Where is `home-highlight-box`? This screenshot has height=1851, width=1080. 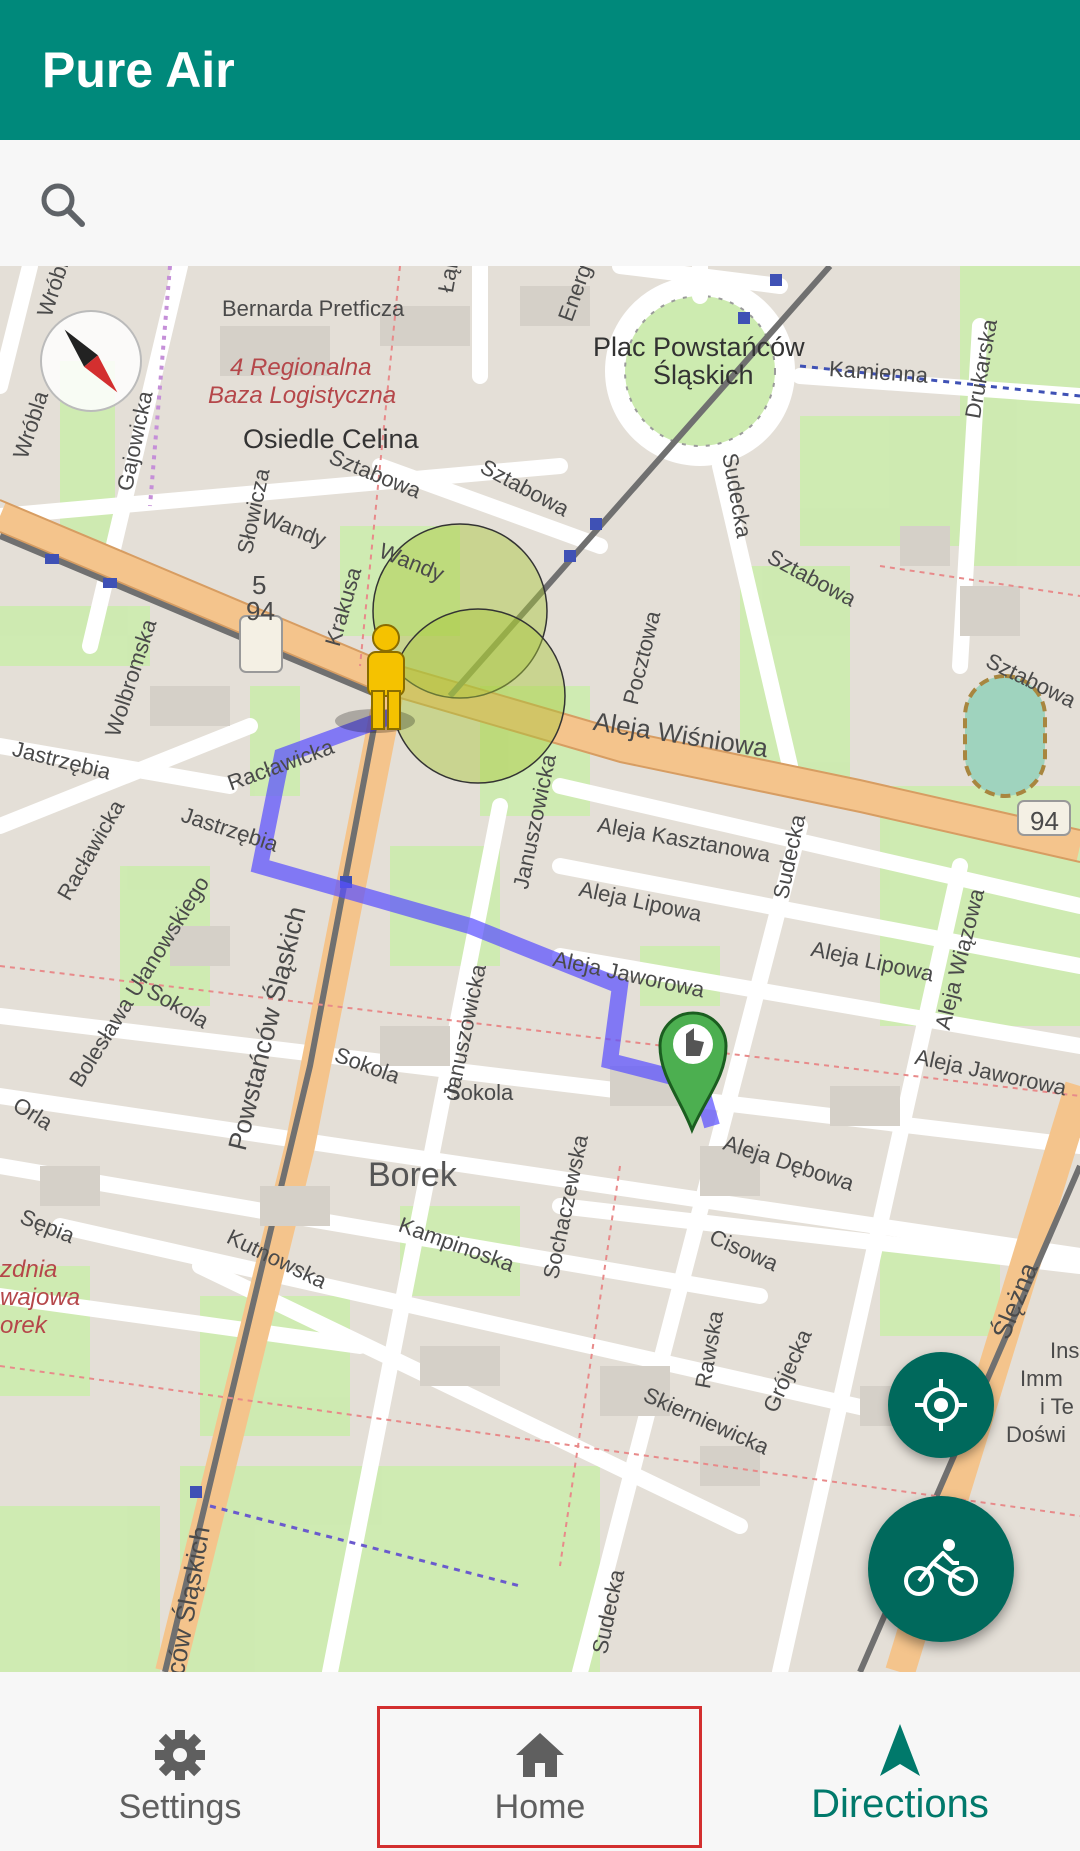 home-highlight-box is located at coordinates (539, 1777).